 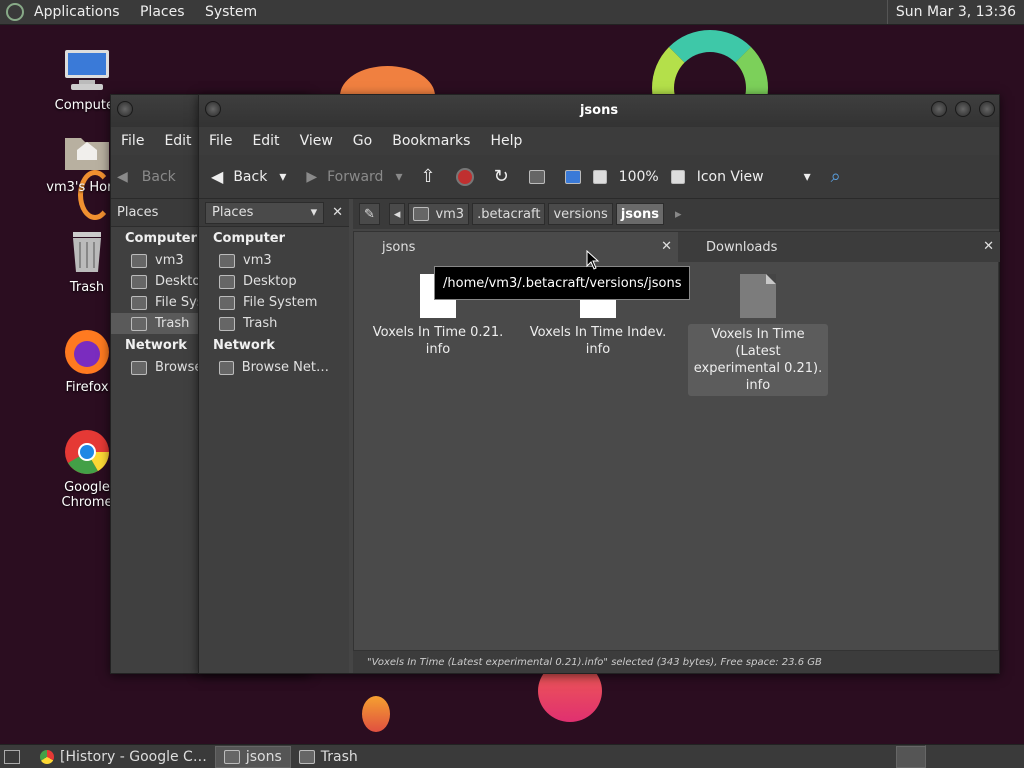 What do you see at coordinates (580, 214) in the screenshot?
I see `breadcrumb-versions: versions` at bounding box center [580, 214].